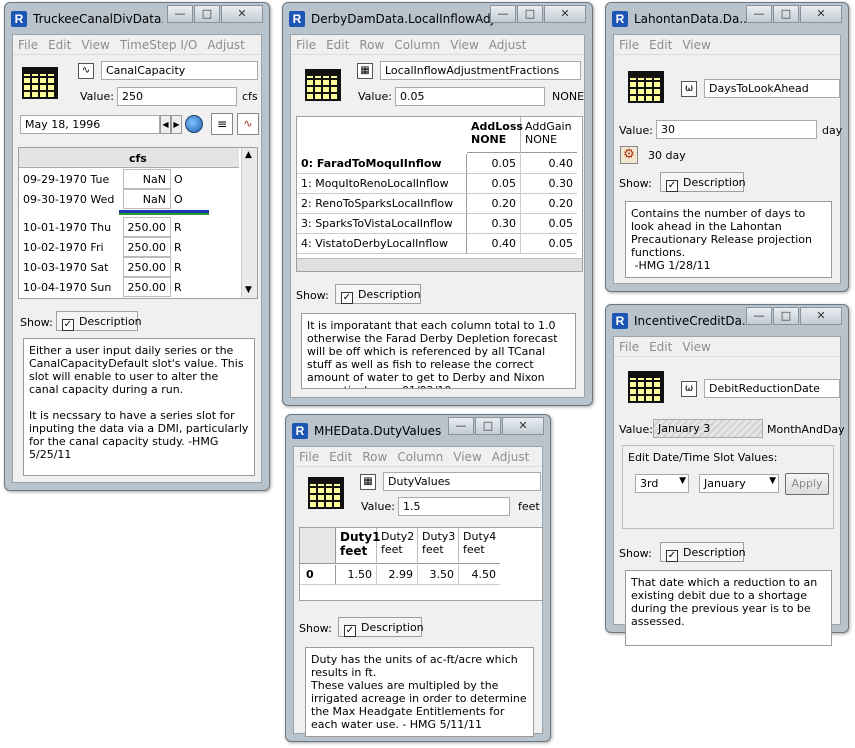 This screenshot has width=855, height=748. Describe the element at coordinates (365, 71) in the screenshot. I see `table-type-icon: ▦` at that location.